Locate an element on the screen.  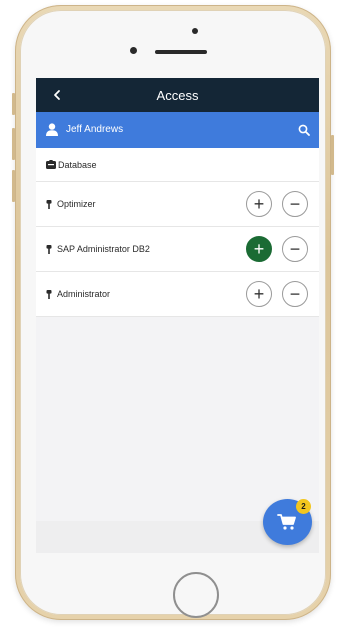
user-icon is located at coordinates (52, 129).